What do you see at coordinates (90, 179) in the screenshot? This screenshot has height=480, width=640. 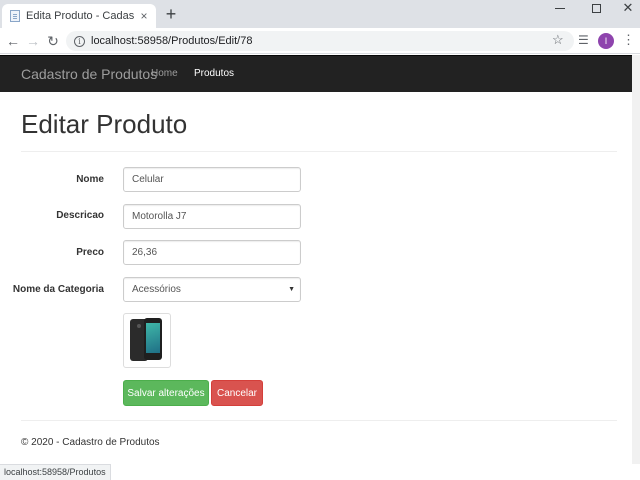 I see `nome-label: Nome` at bounding box center [90, 179].